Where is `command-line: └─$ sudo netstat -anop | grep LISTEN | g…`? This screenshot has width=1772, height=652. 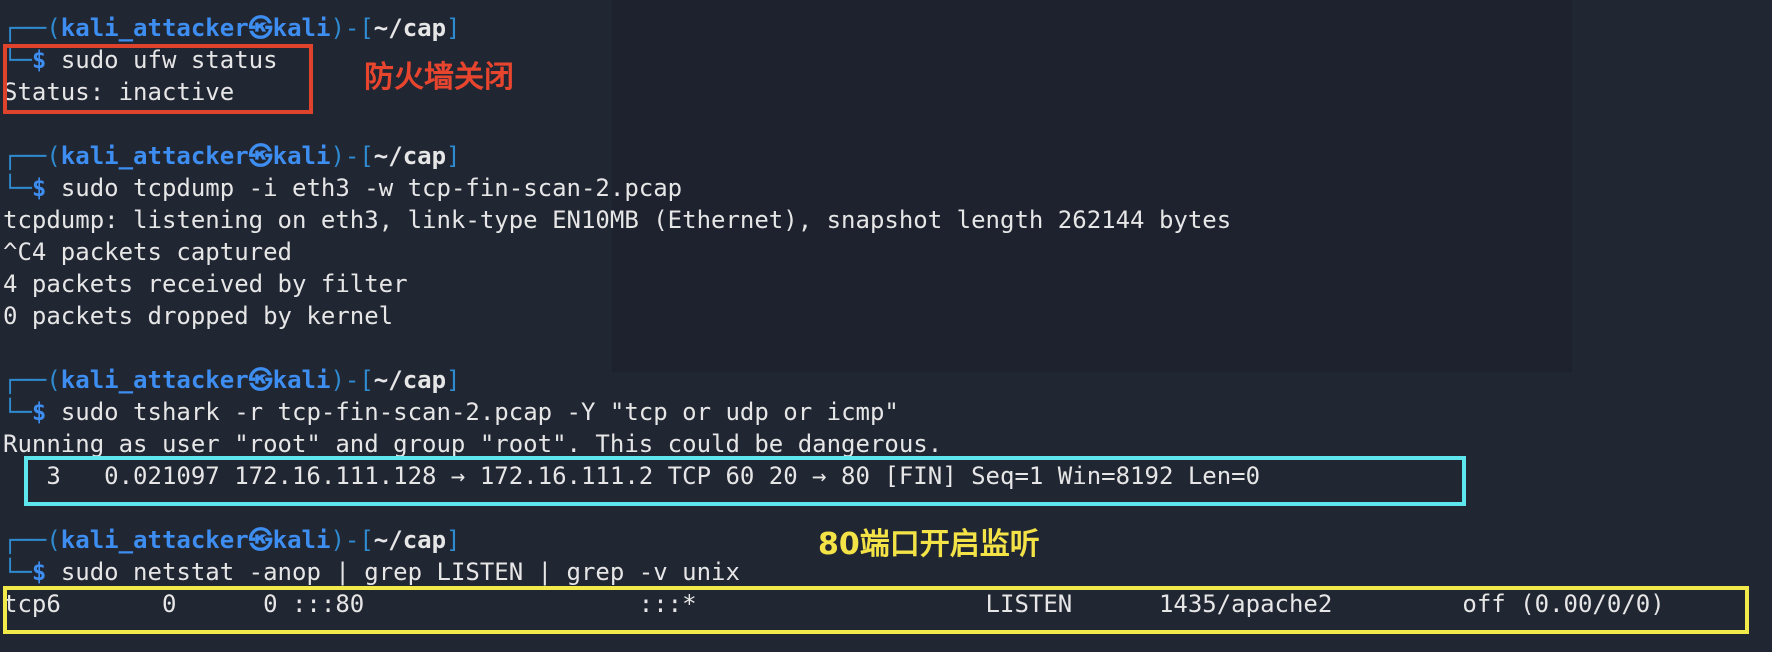
command-line: └─$ sudo netstat -anop | grep LISTEN | g… is located at coordinates (371, 572).